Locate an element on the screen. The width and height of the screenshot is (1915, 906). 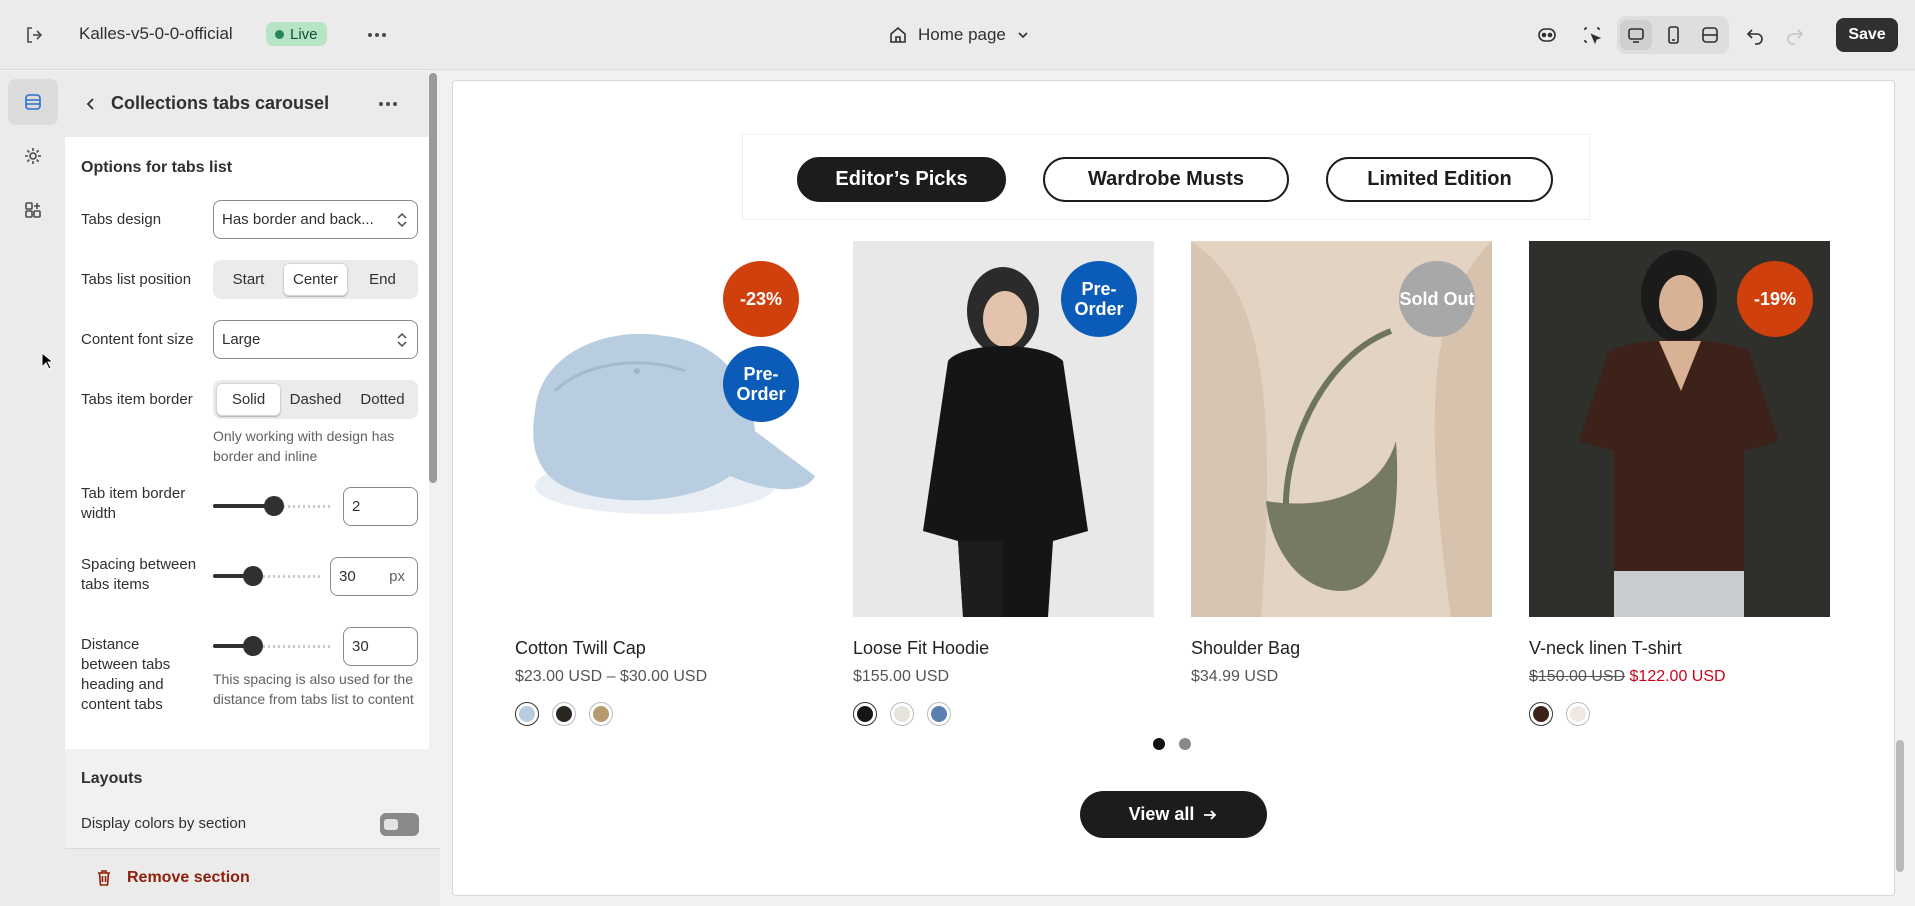
border-dashed-option: Dashed is located at coordinates (315, 399).